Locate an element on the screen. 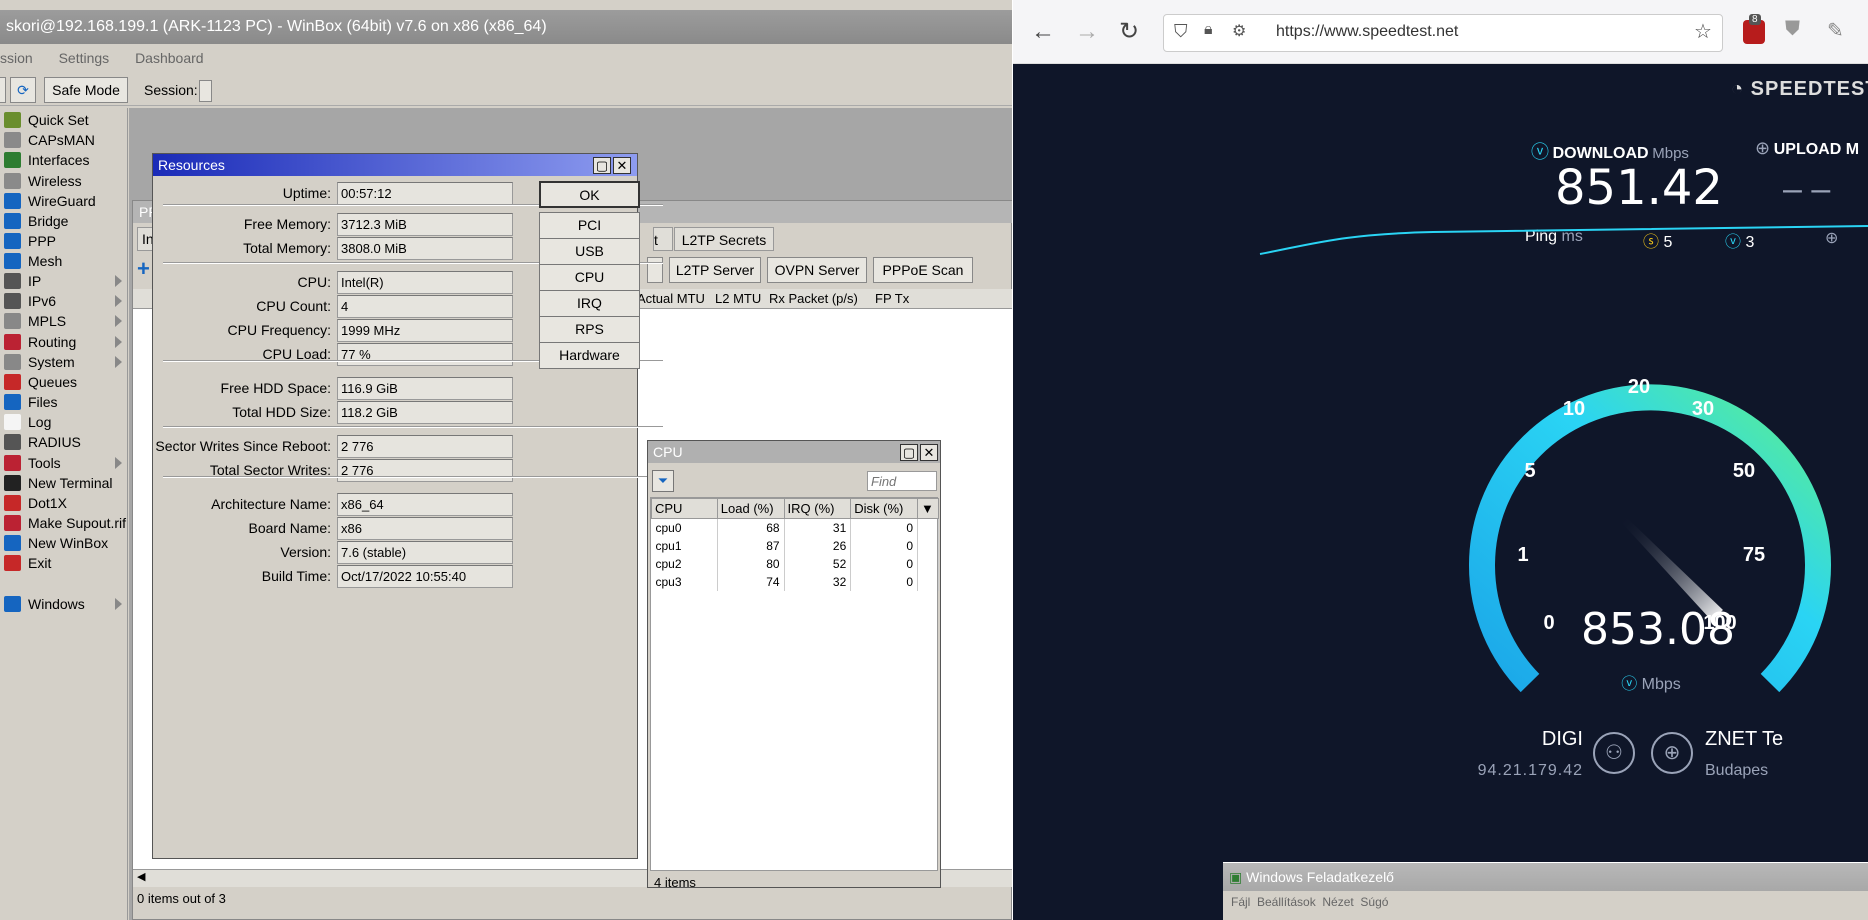 Image resolution: width=1868 pixels, height=920 pixels. url-bar: ⛉ 🔒︎ ⚙ https://www.speedtest.net ☆ is located at coordinates (1443, 33).